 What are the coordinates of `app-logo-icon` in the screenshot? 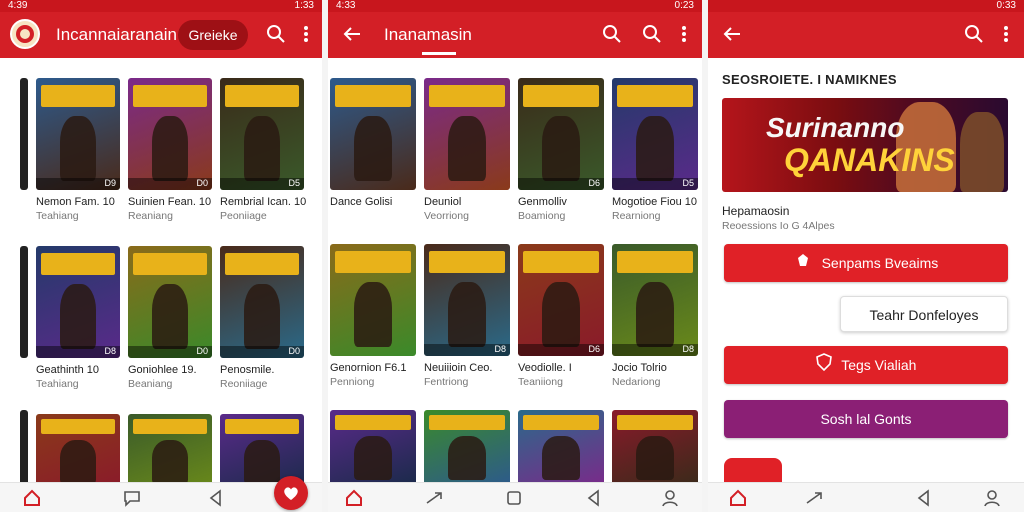 It's located at (25, 34).